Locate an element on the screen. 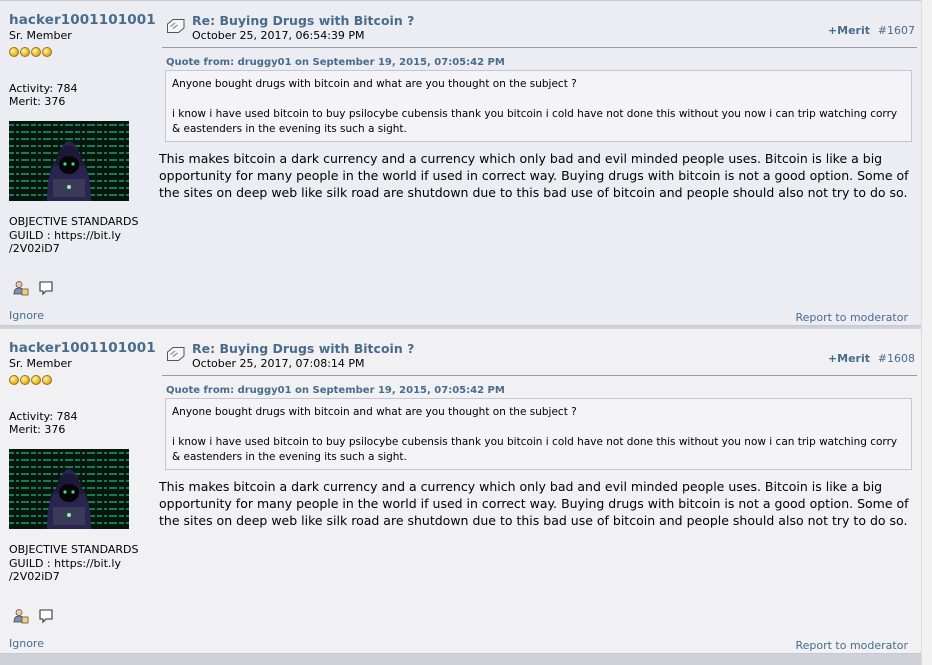 Image resolution: width=932 pixels, height=665 pixels. post-date: October 25, 2017, 06:54:39 PM is located at coordinates (278, 35).